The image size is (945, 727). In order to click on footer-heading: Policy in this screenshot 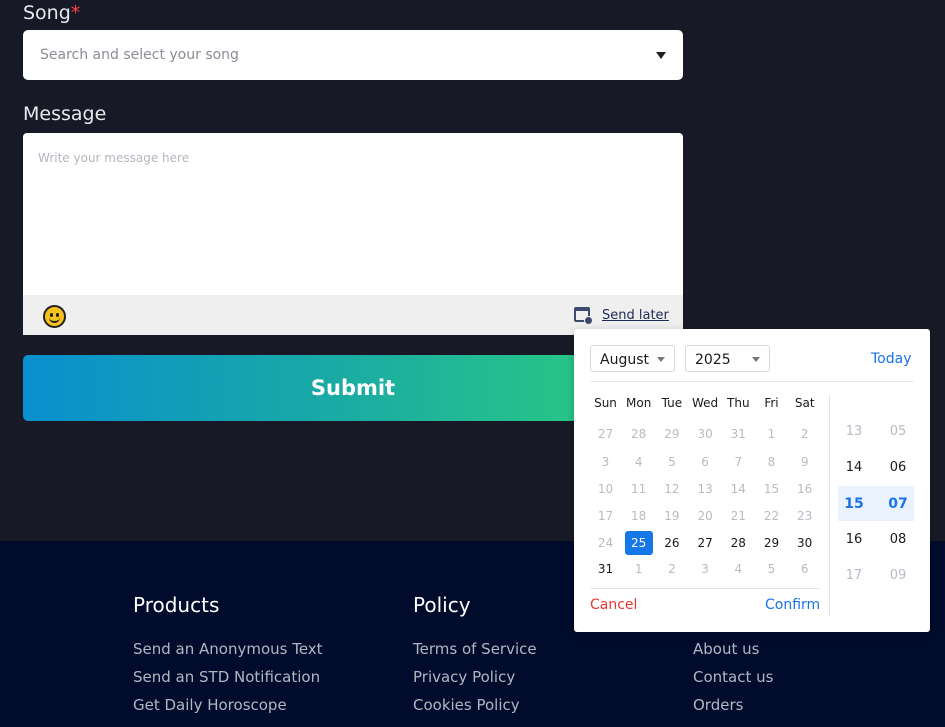, I will do `click(442, 605)`.